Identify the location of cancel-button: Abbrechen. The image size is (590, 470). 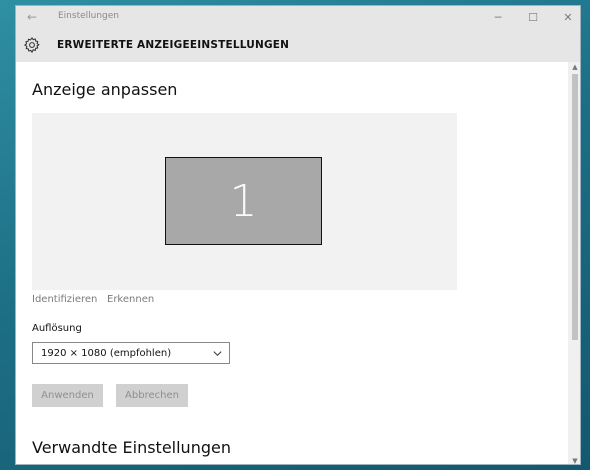
(152, 395).